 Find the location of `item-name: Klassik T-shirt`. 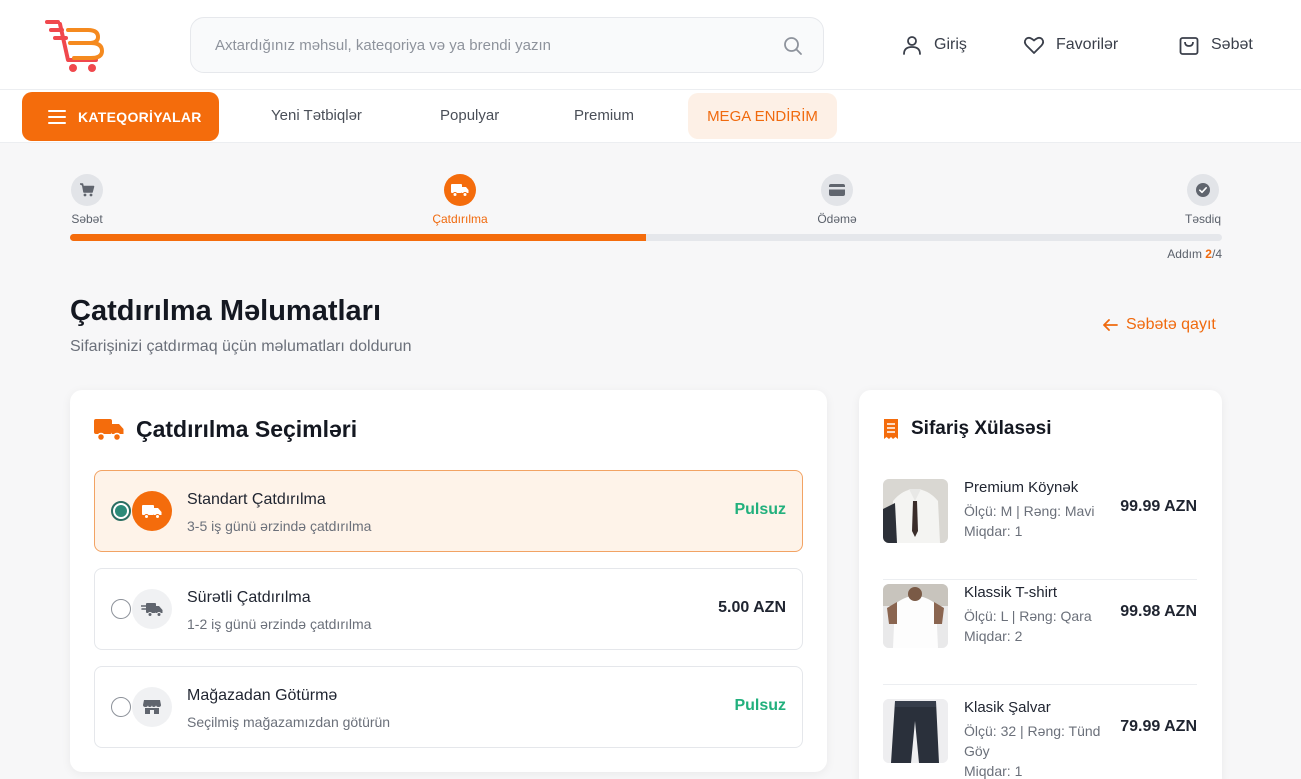

item-name: Klassik T-shirt is located at coordinates (1011, 592).